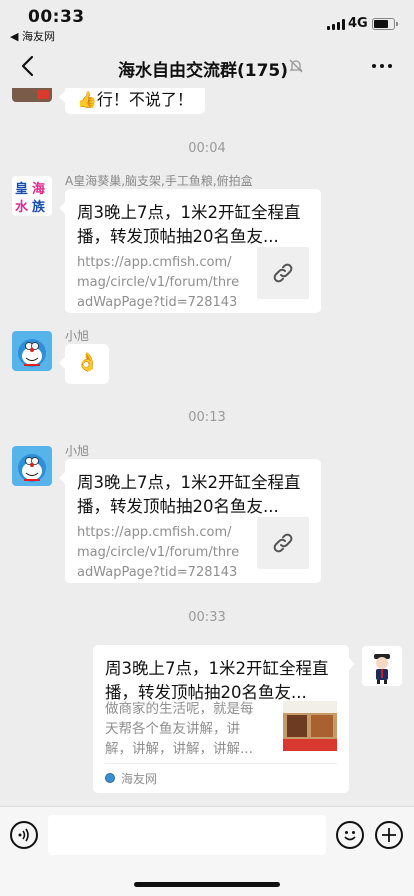 This screenshot has height=896, width=414. I want to click on svg-text: 海, so click(38, 189).